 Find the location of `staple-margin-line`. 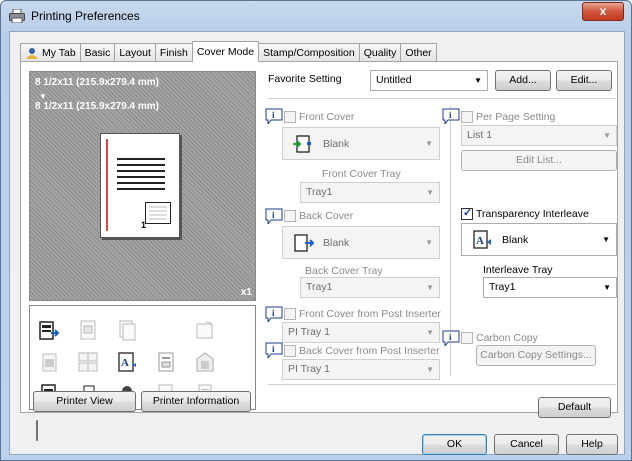

staple-margin-line is located at coordinates (107, 185).